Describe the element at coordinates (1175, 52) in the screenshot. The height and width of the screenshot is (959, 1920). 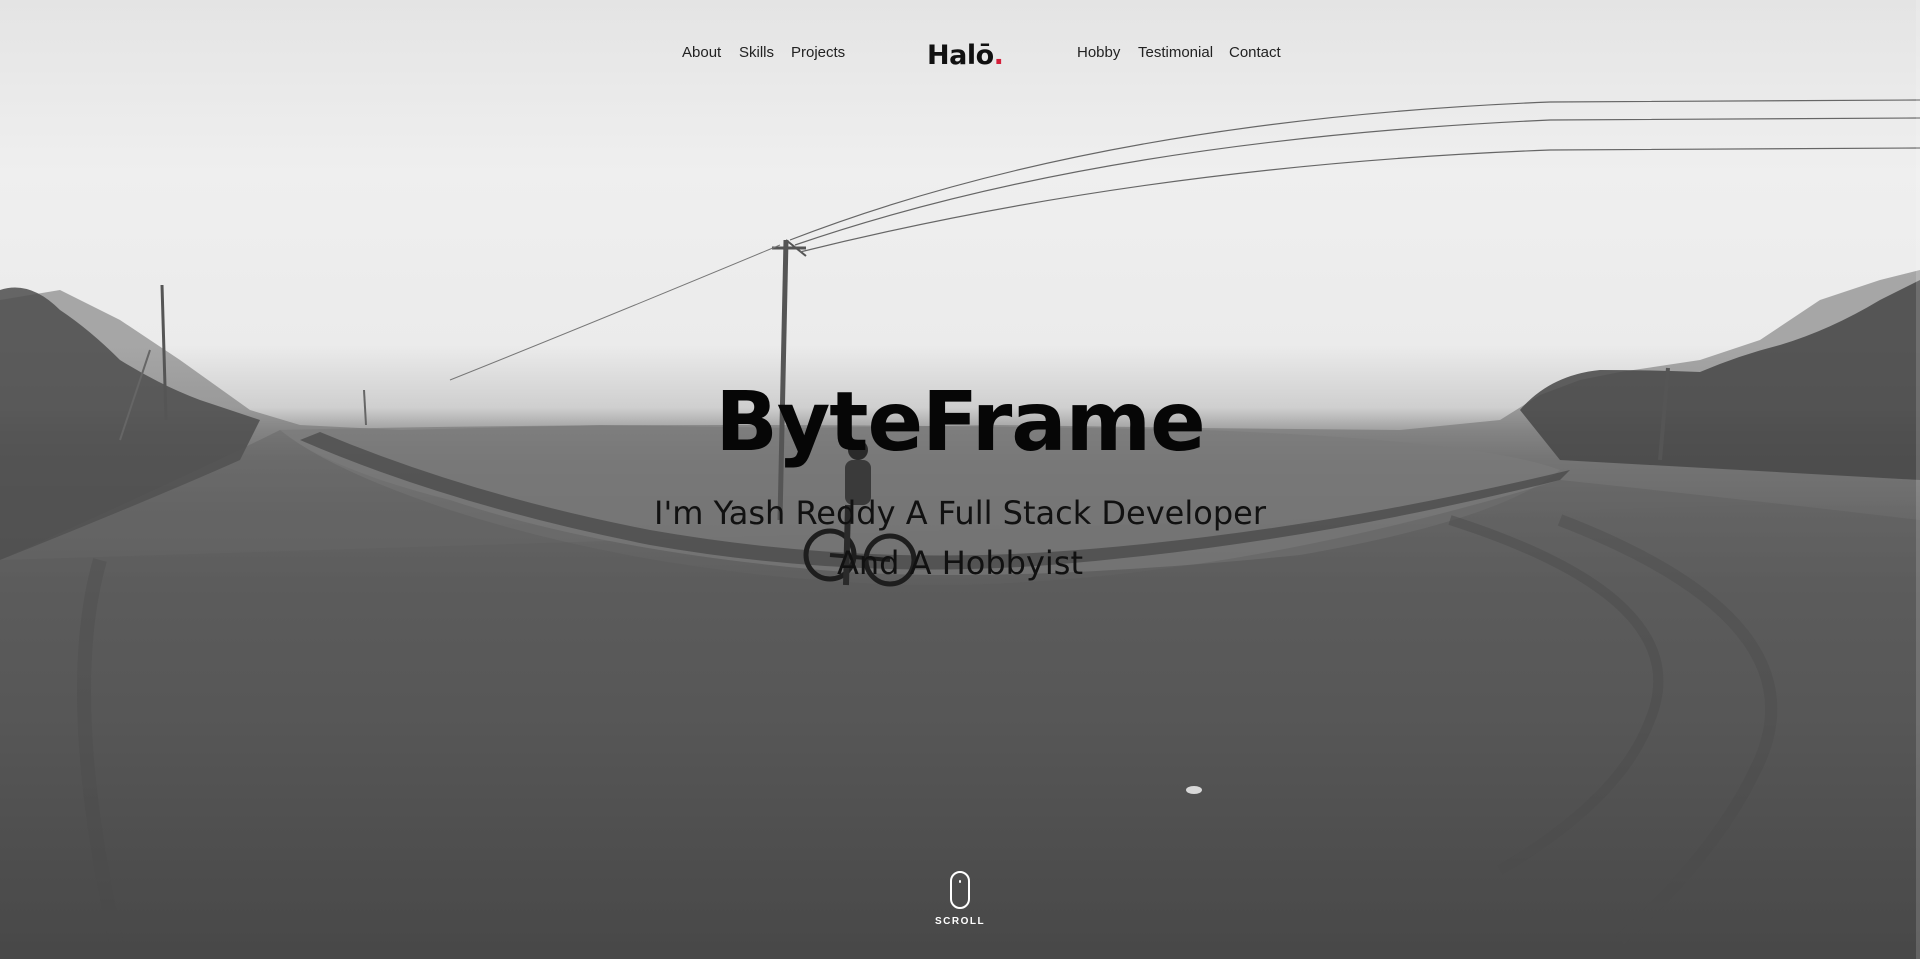
I see `nav-link-testimonial: Testimonial` at that location.